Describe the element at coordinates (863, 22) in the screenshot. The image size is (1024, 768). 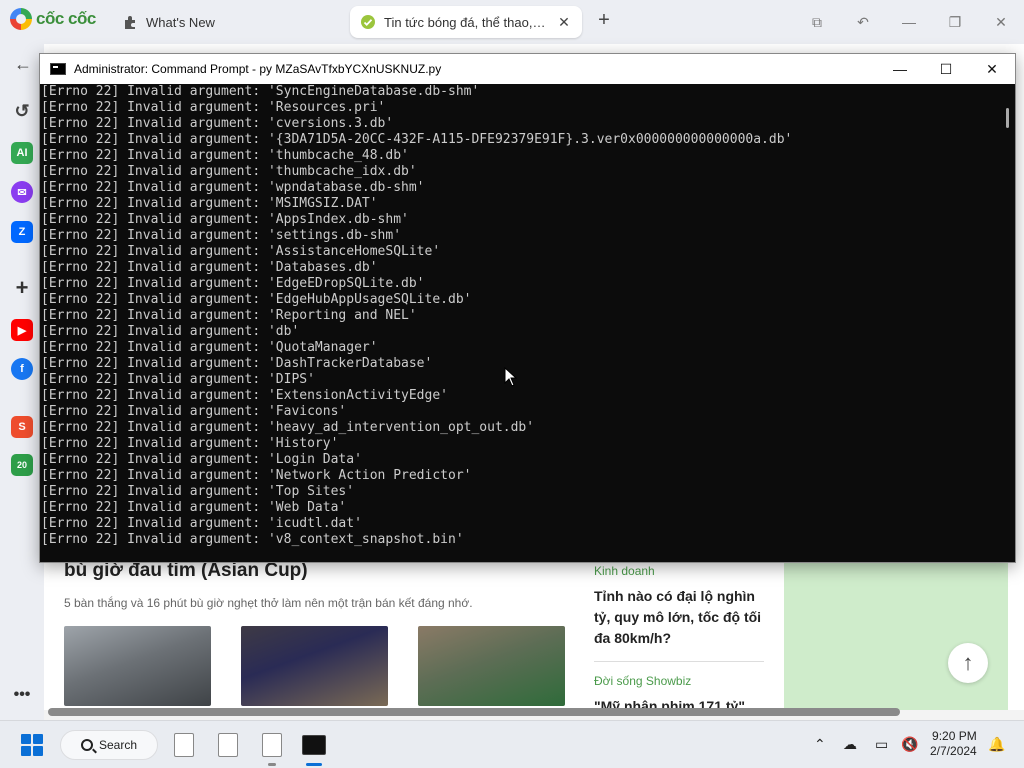
I see `undo-close-icon: ↶` at that location.